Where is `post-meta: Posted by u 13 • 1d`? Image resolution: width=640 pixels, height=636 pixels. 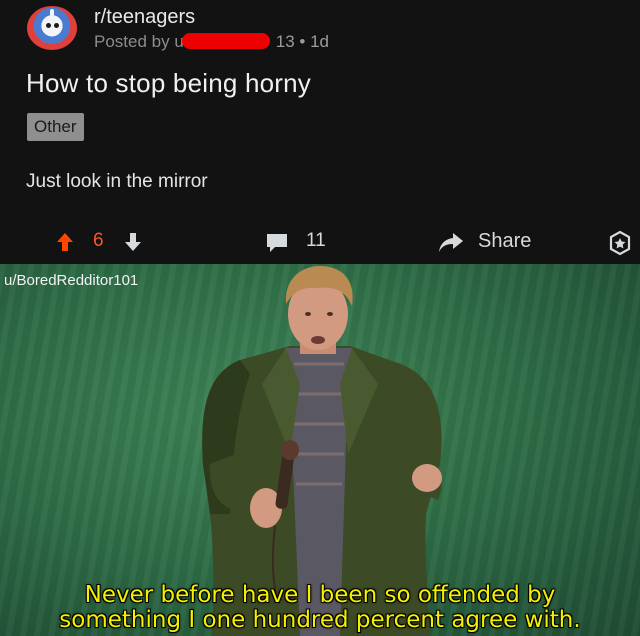
post-meta: Posted by u 13 • 1d is located at coordinates (211, 42).